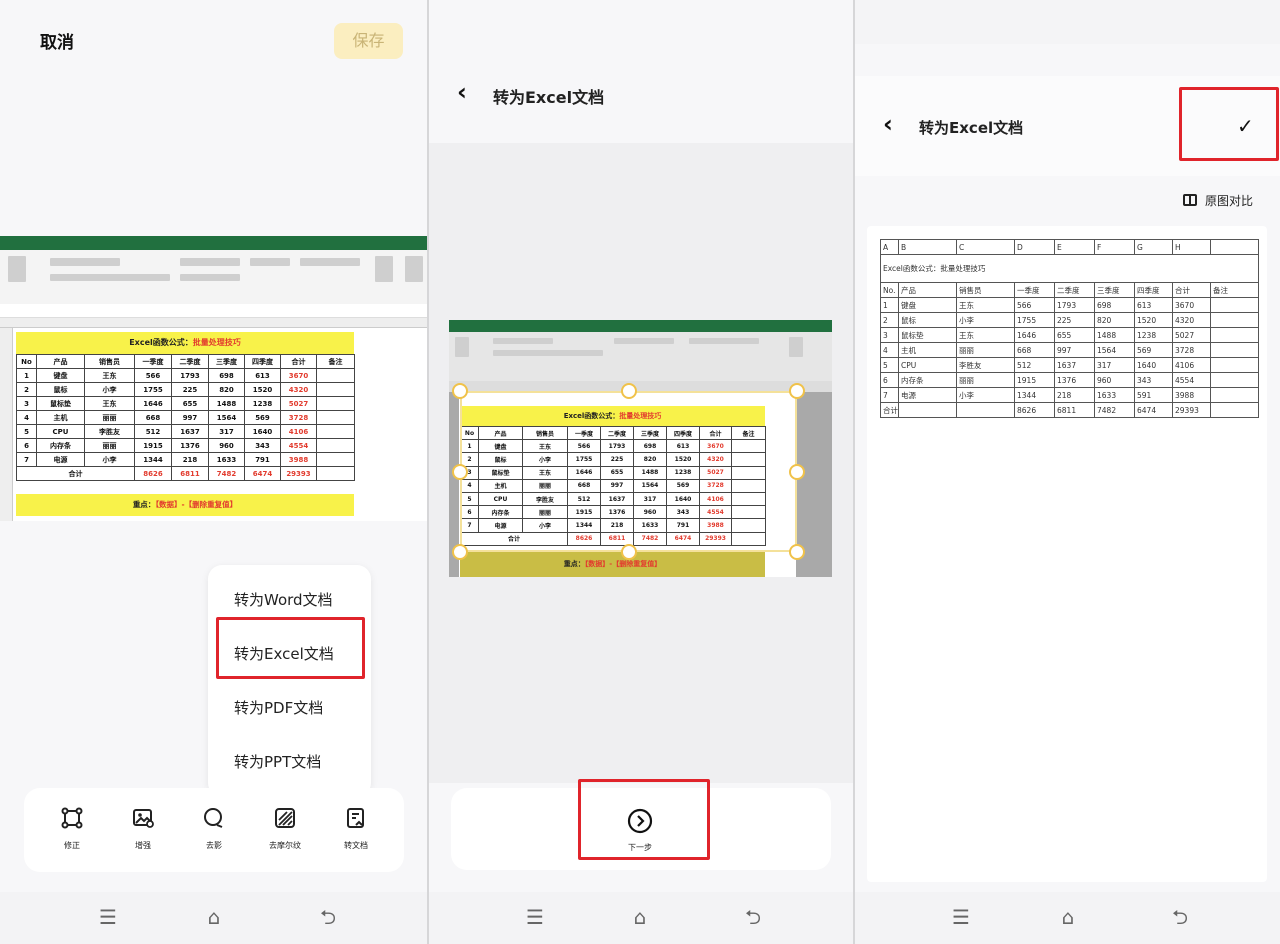 The height and width of the screenshot is (944, 1280). What do you see at coordinates (153, 403) in the screenshot?
I see `table-cell: 1646` at bounding box center [153, 403].